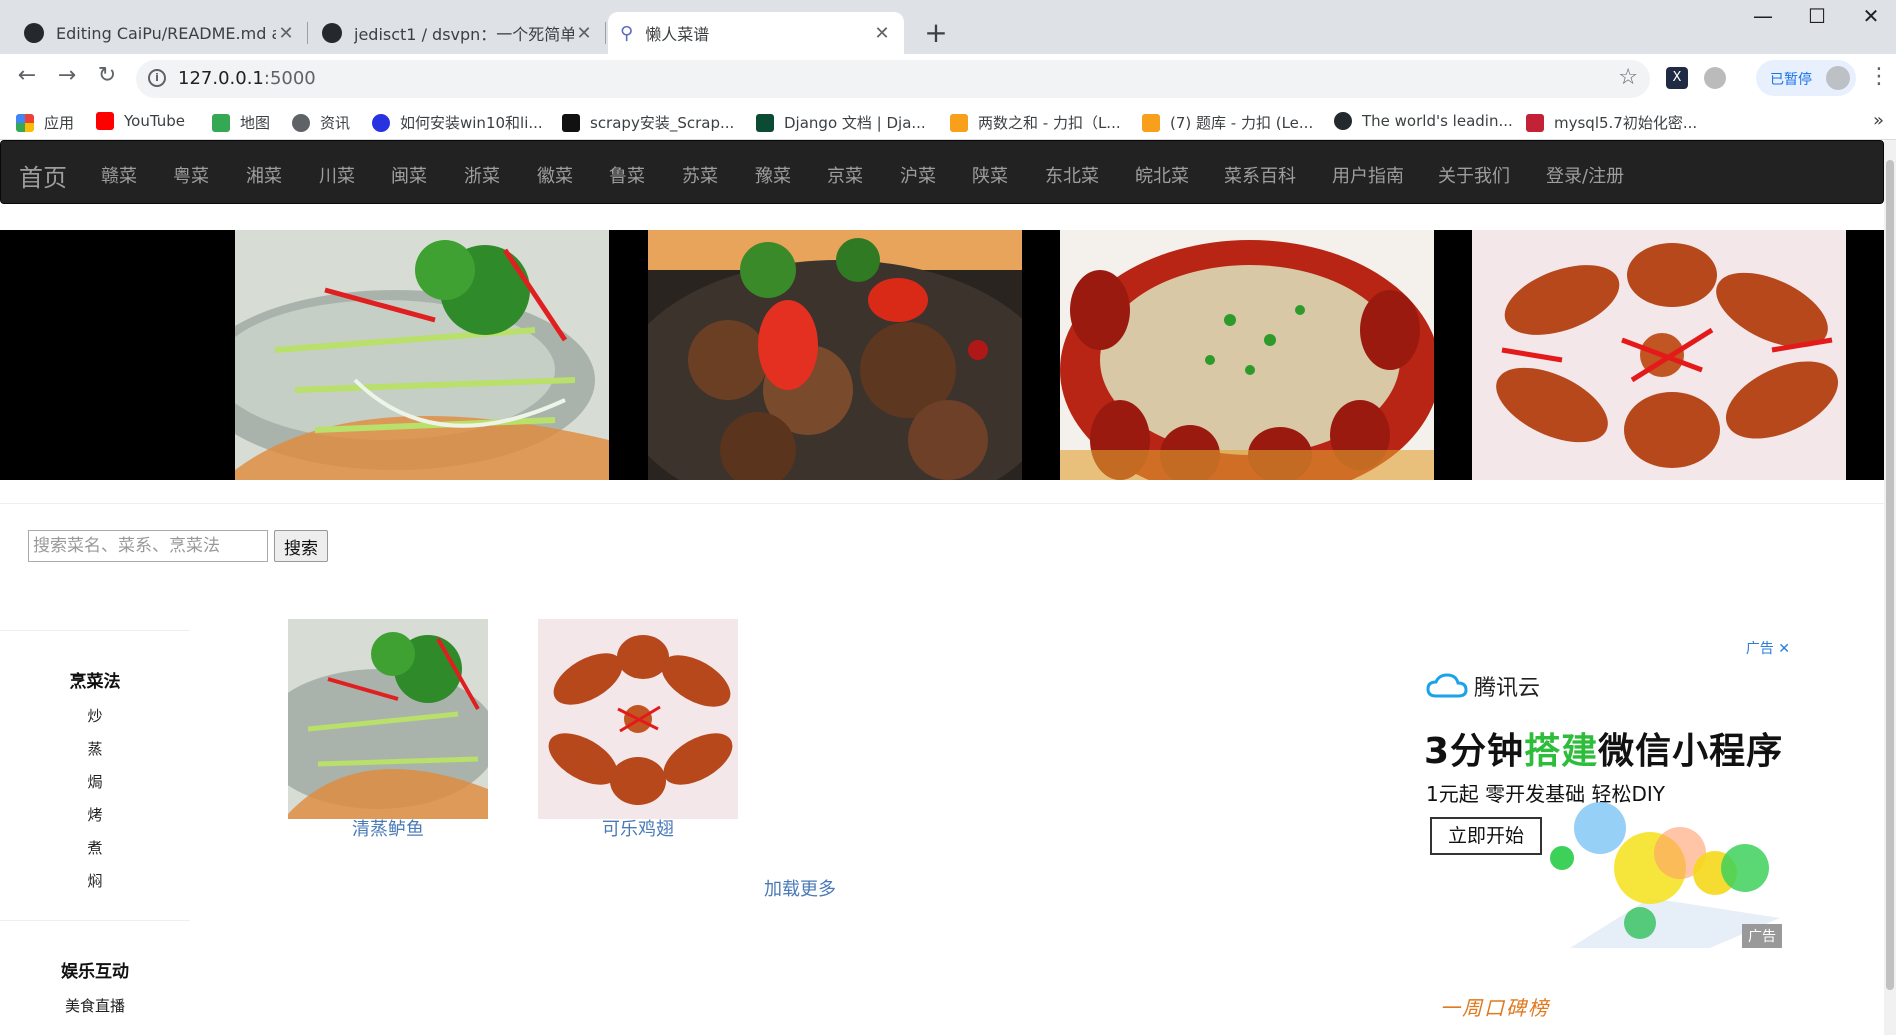 This screenshot has width=1896, height=1035. What do you see at coordinates (1768, 648) in the screenshot?
I see `ad-close-button: 广告 ✕` at bounding box center [1768, 648].